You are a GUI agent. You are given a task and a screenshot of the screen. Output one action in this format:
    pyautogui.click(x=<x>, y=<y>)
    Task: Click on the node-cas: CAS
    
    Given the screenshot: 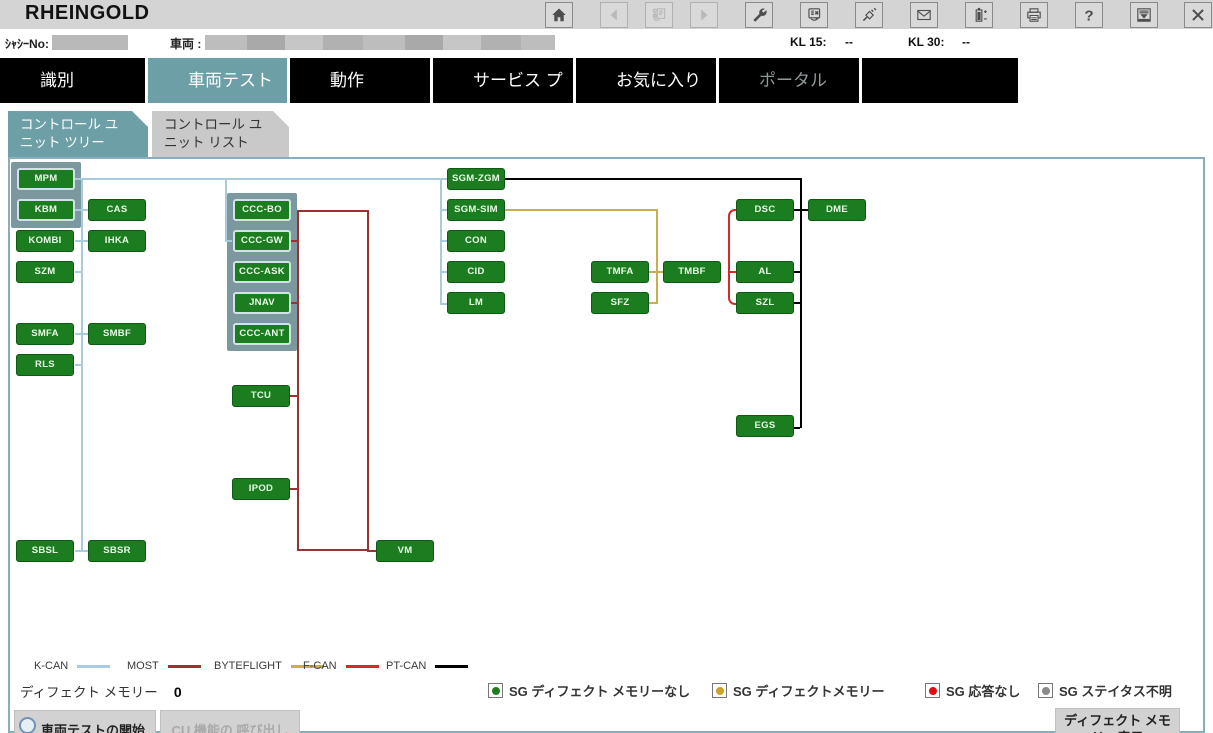 What is the action you would take?
    pyautogui.click(x=117, y=210)
    